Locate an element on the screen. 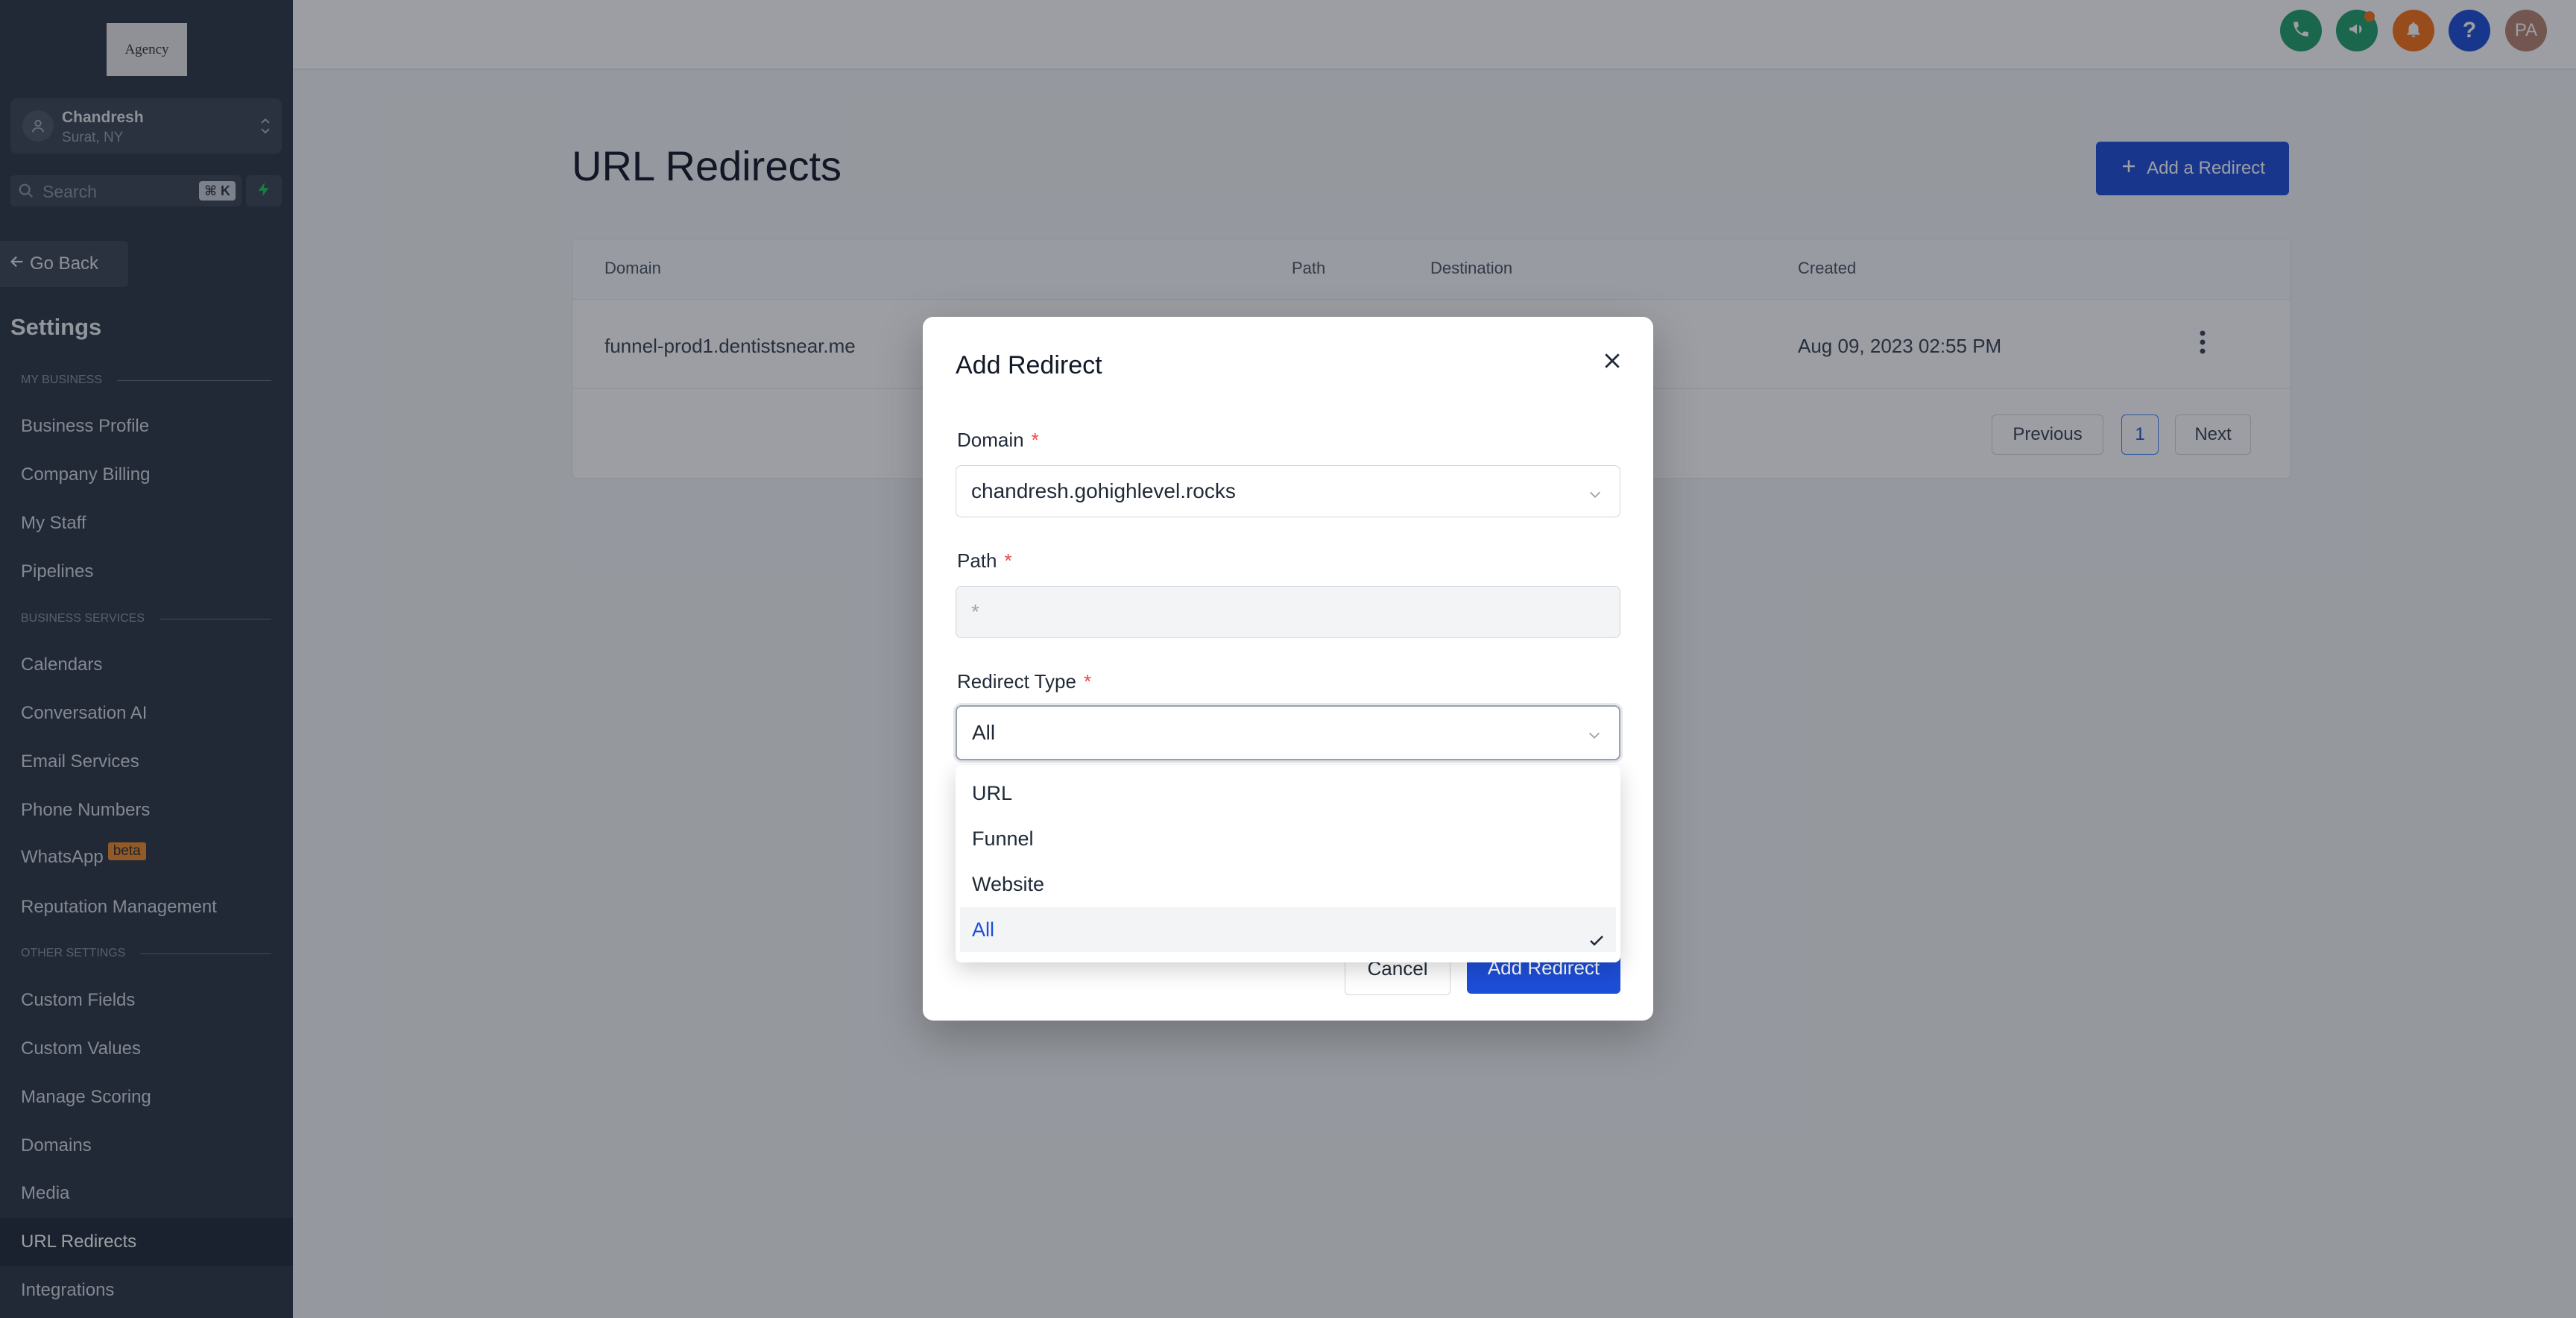 The image size is (2576, 1318). dialog-title: Add Redirect is located at coordinates (1029, 365).